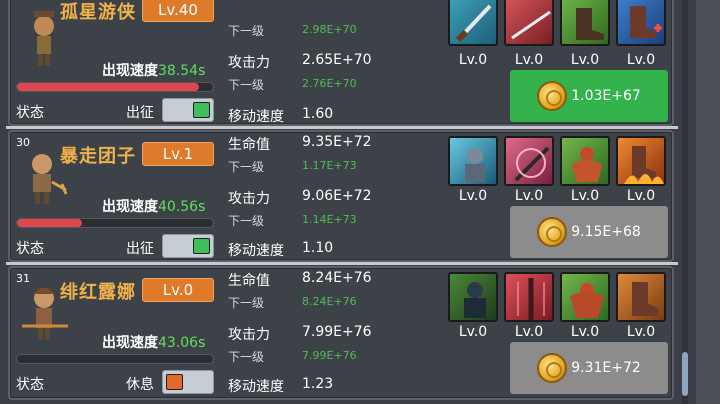  Describe the element at coordinates (641, 161) in the screenshot. I see `flame-stomp-icon` at that location.